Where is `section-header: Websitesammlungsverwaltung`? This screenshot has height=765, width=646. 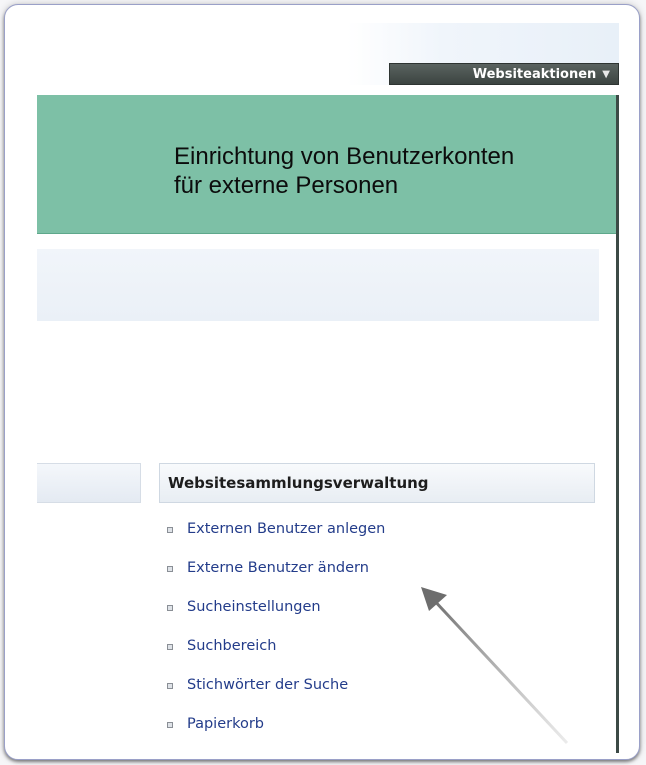 section-header: Websitesammlungsverwaltung is located at coordinates (377, 483).